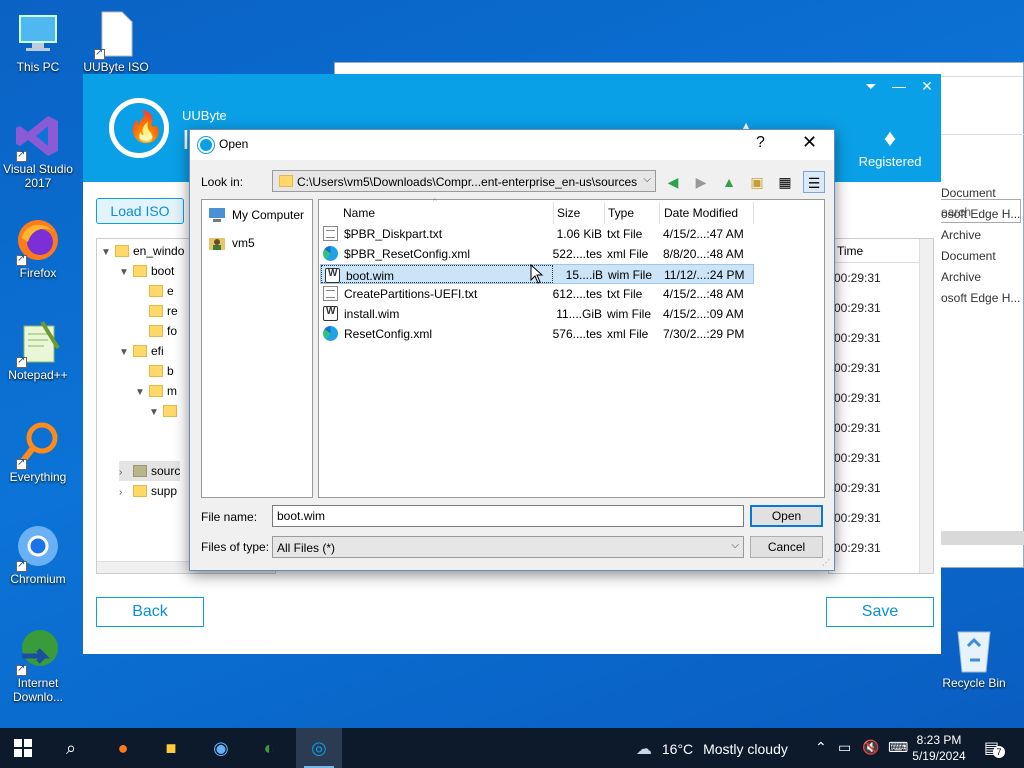  What do you see at coordinates (871, 86) in the screenshot?
I see `menu-dropdown-icon: ⏷` at bounding box center [871, 86].